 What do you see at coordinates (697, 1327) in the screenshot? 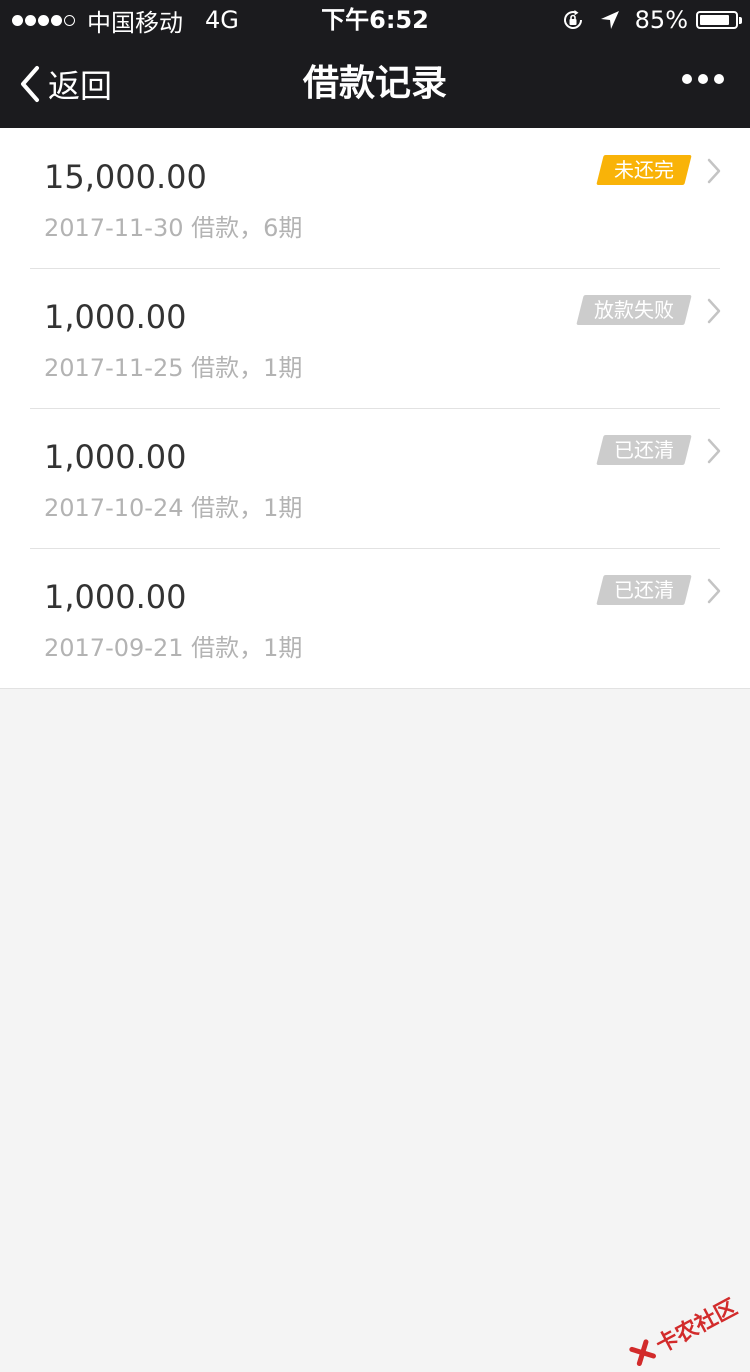
I see `watermark-text: 卡农社区` at bounding box center [697, 1327].